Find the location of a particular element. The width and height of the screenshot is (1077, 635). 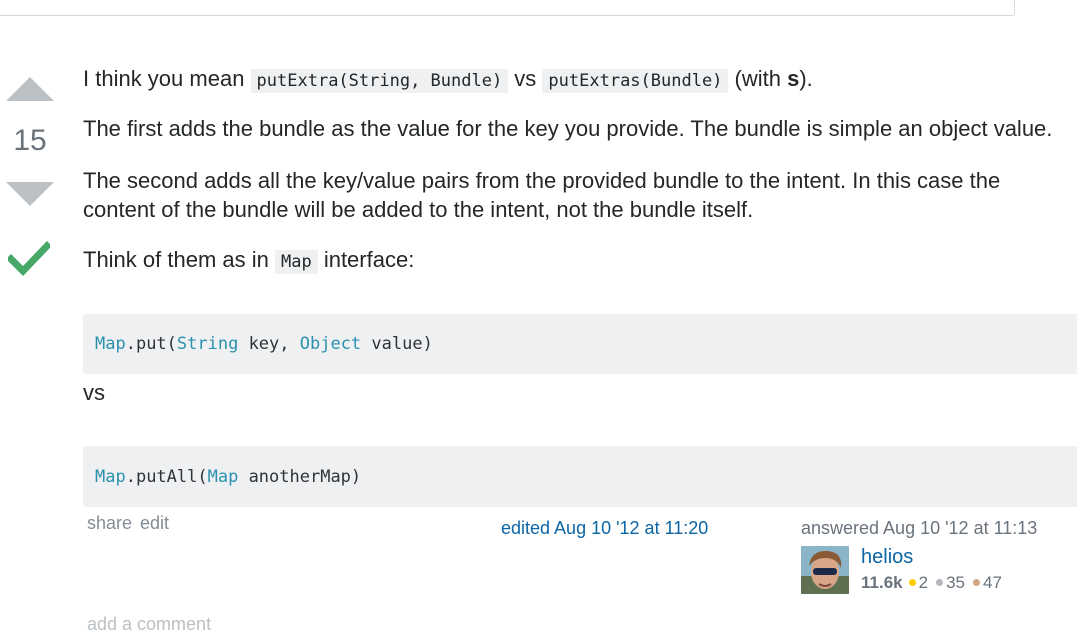

gold-badge-icon is located at coordinates (912, 583).